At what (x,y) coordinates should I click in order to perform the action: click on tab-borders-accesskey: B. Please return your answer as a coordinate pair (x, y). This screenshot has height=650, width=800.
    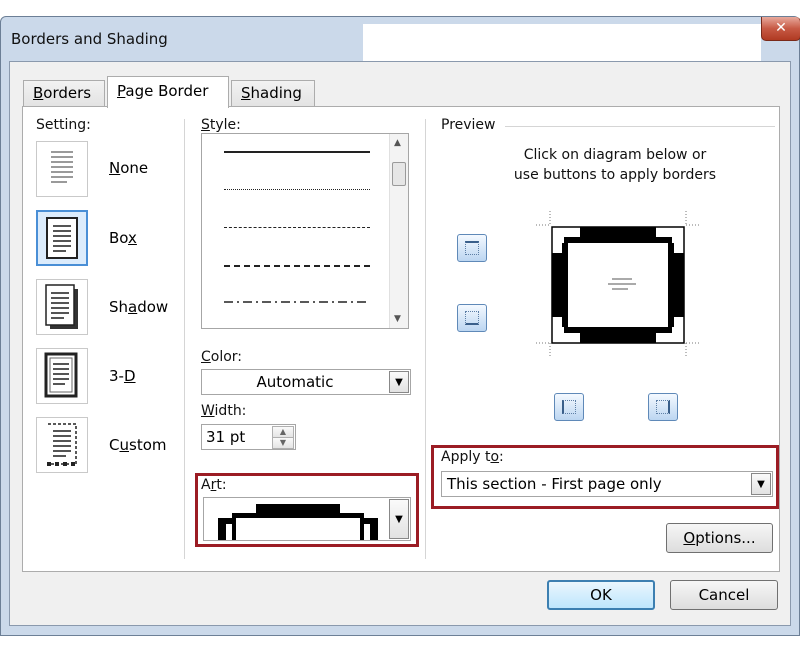
    Looking at the image, I should click on (38, 93).